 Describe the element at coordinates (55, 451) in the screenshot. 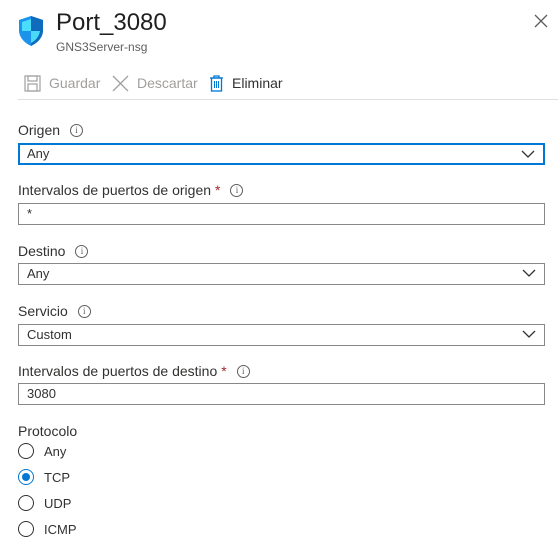

I see `protocol-option-label: Any` at that location.